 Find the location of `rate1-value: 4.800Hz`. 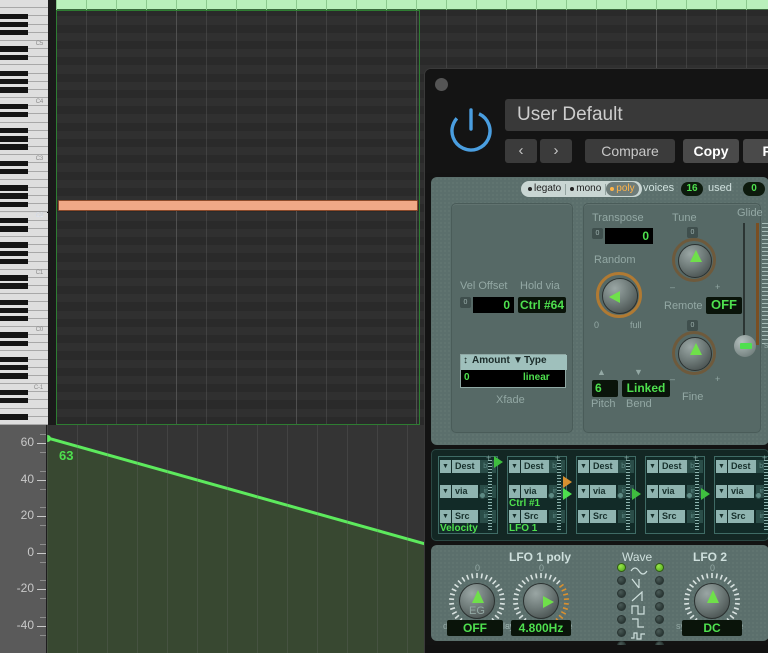

rate1-value: 4.800Hz is located at coordinates (541, 628).